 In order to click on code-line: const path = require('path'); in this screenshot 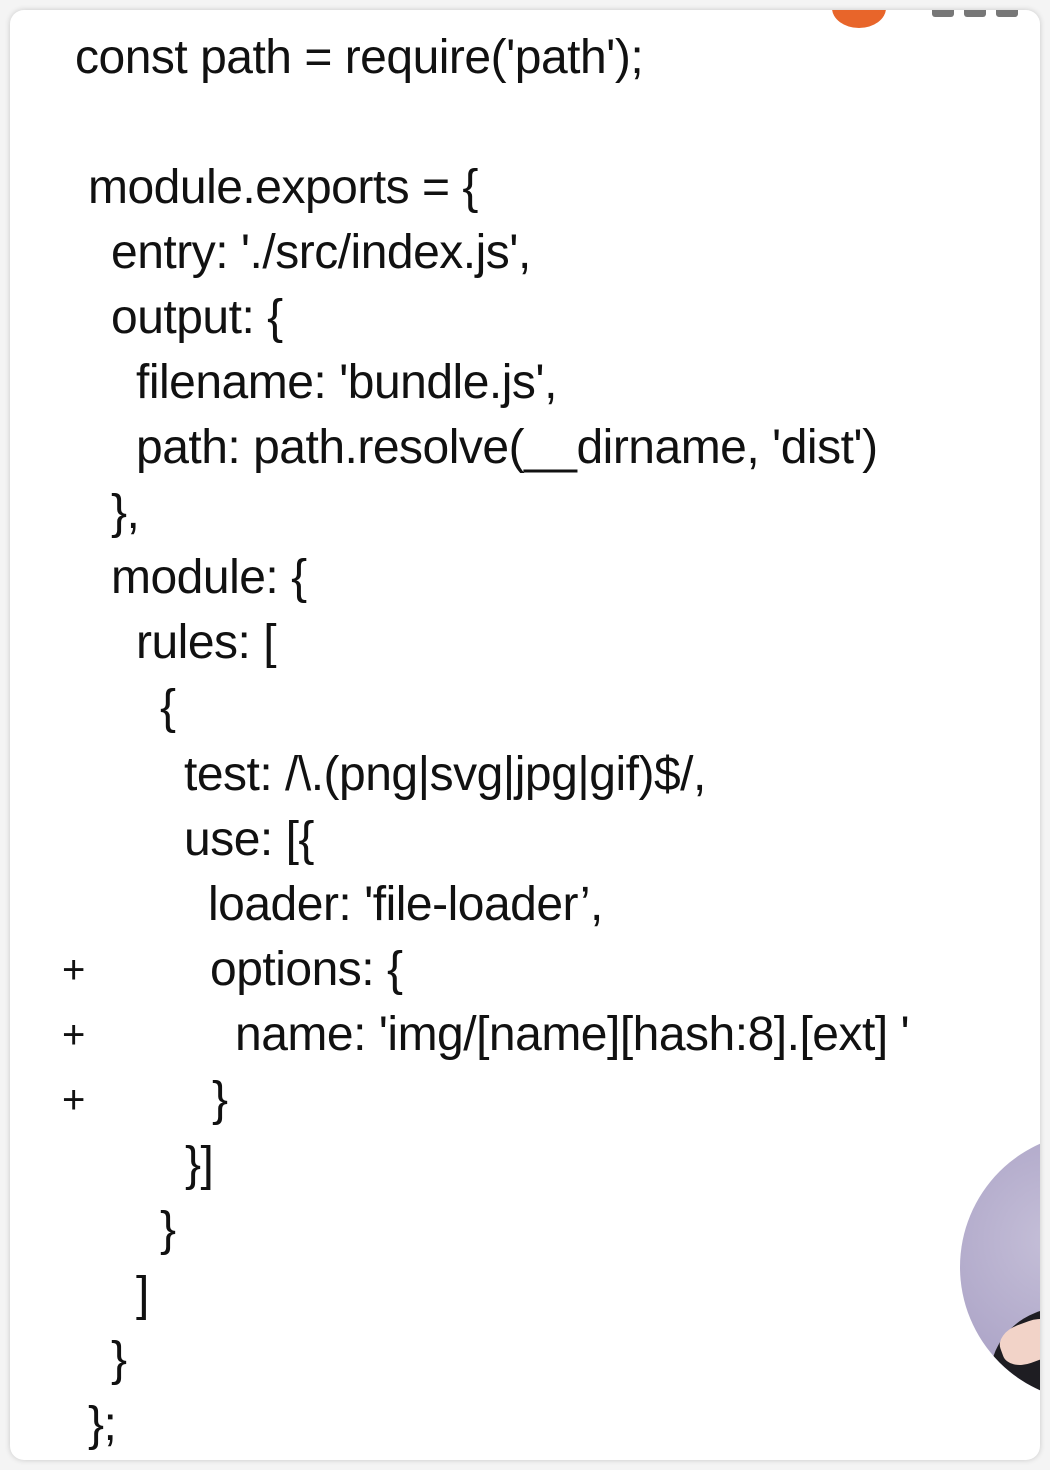, I will do `click(359, 57)`.